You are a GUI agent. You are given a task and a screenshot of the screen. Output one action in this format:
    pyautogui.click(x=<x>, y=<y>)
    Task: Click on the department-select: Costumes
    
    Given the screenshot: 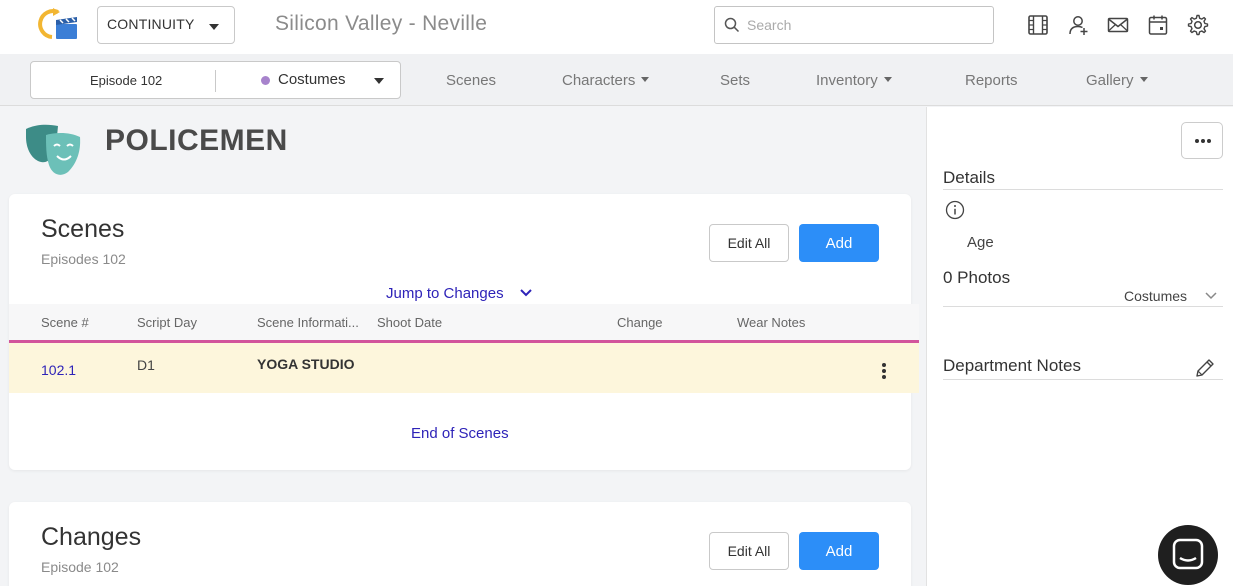 What is the action you would take?
    pyautogui.click(x=312, y=79)
    